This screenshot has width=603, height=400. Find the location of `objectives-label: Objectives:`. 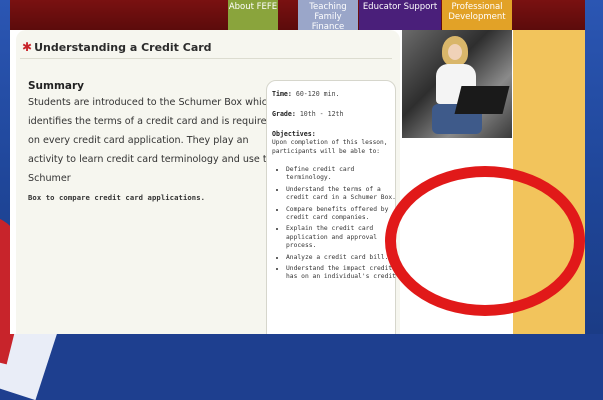

objectives-label: Objectives: is located at coordinates (294, 134).